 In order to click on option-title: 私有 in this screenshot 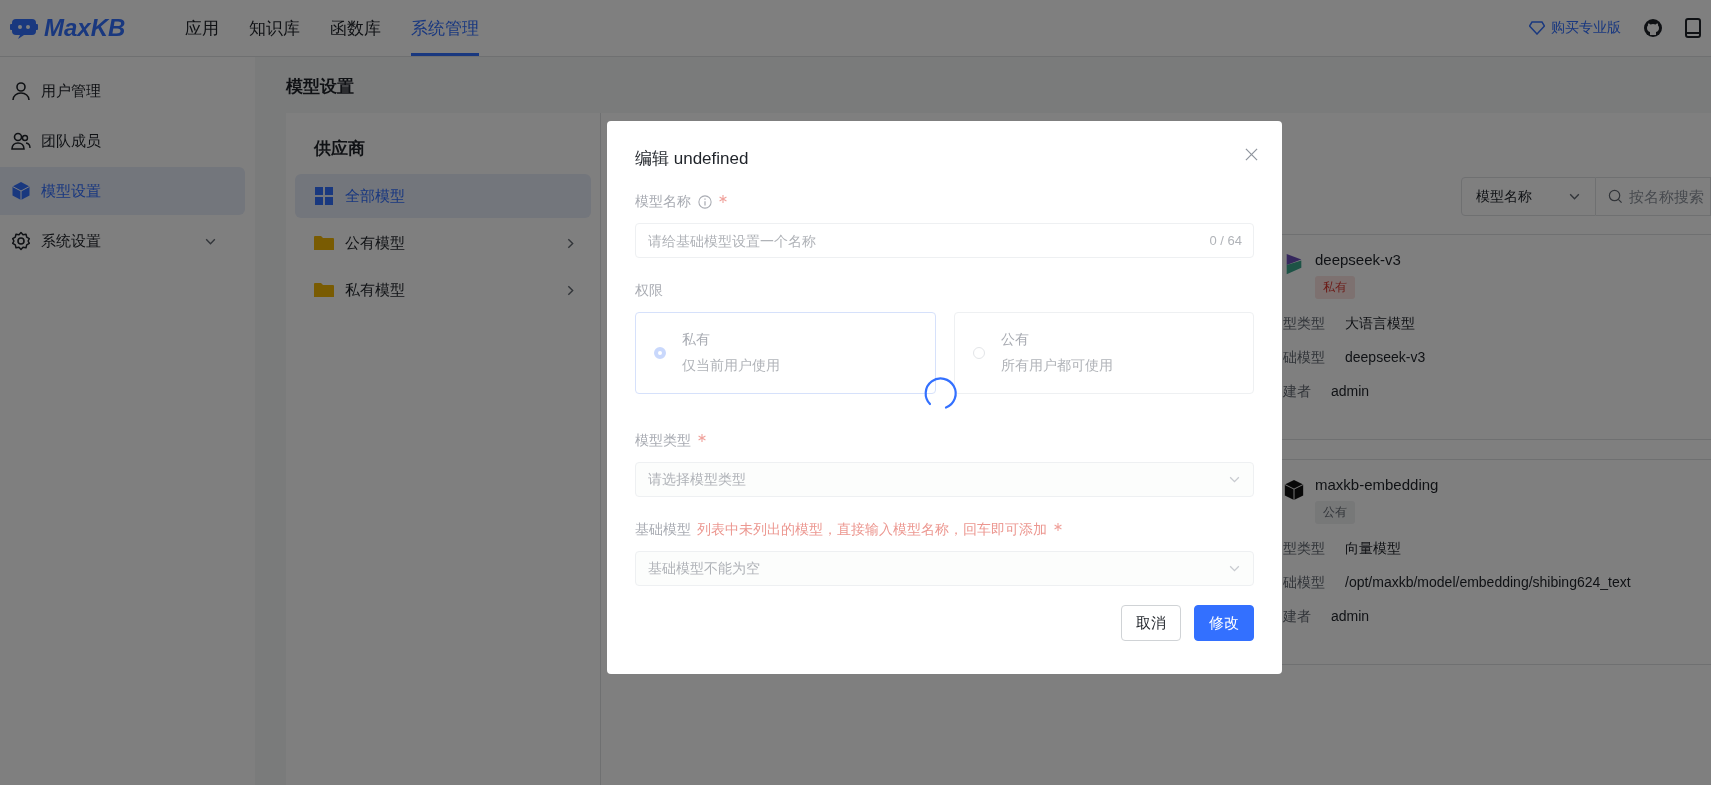, I will do `click(696, 340)`.